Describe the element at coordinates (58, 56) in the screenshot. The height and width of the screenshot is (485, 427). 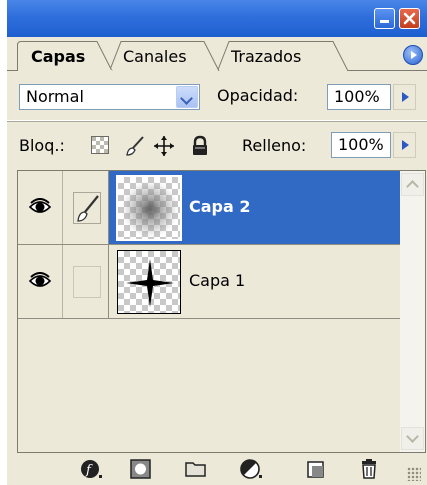
I see `tab-label: Capas` at that location.